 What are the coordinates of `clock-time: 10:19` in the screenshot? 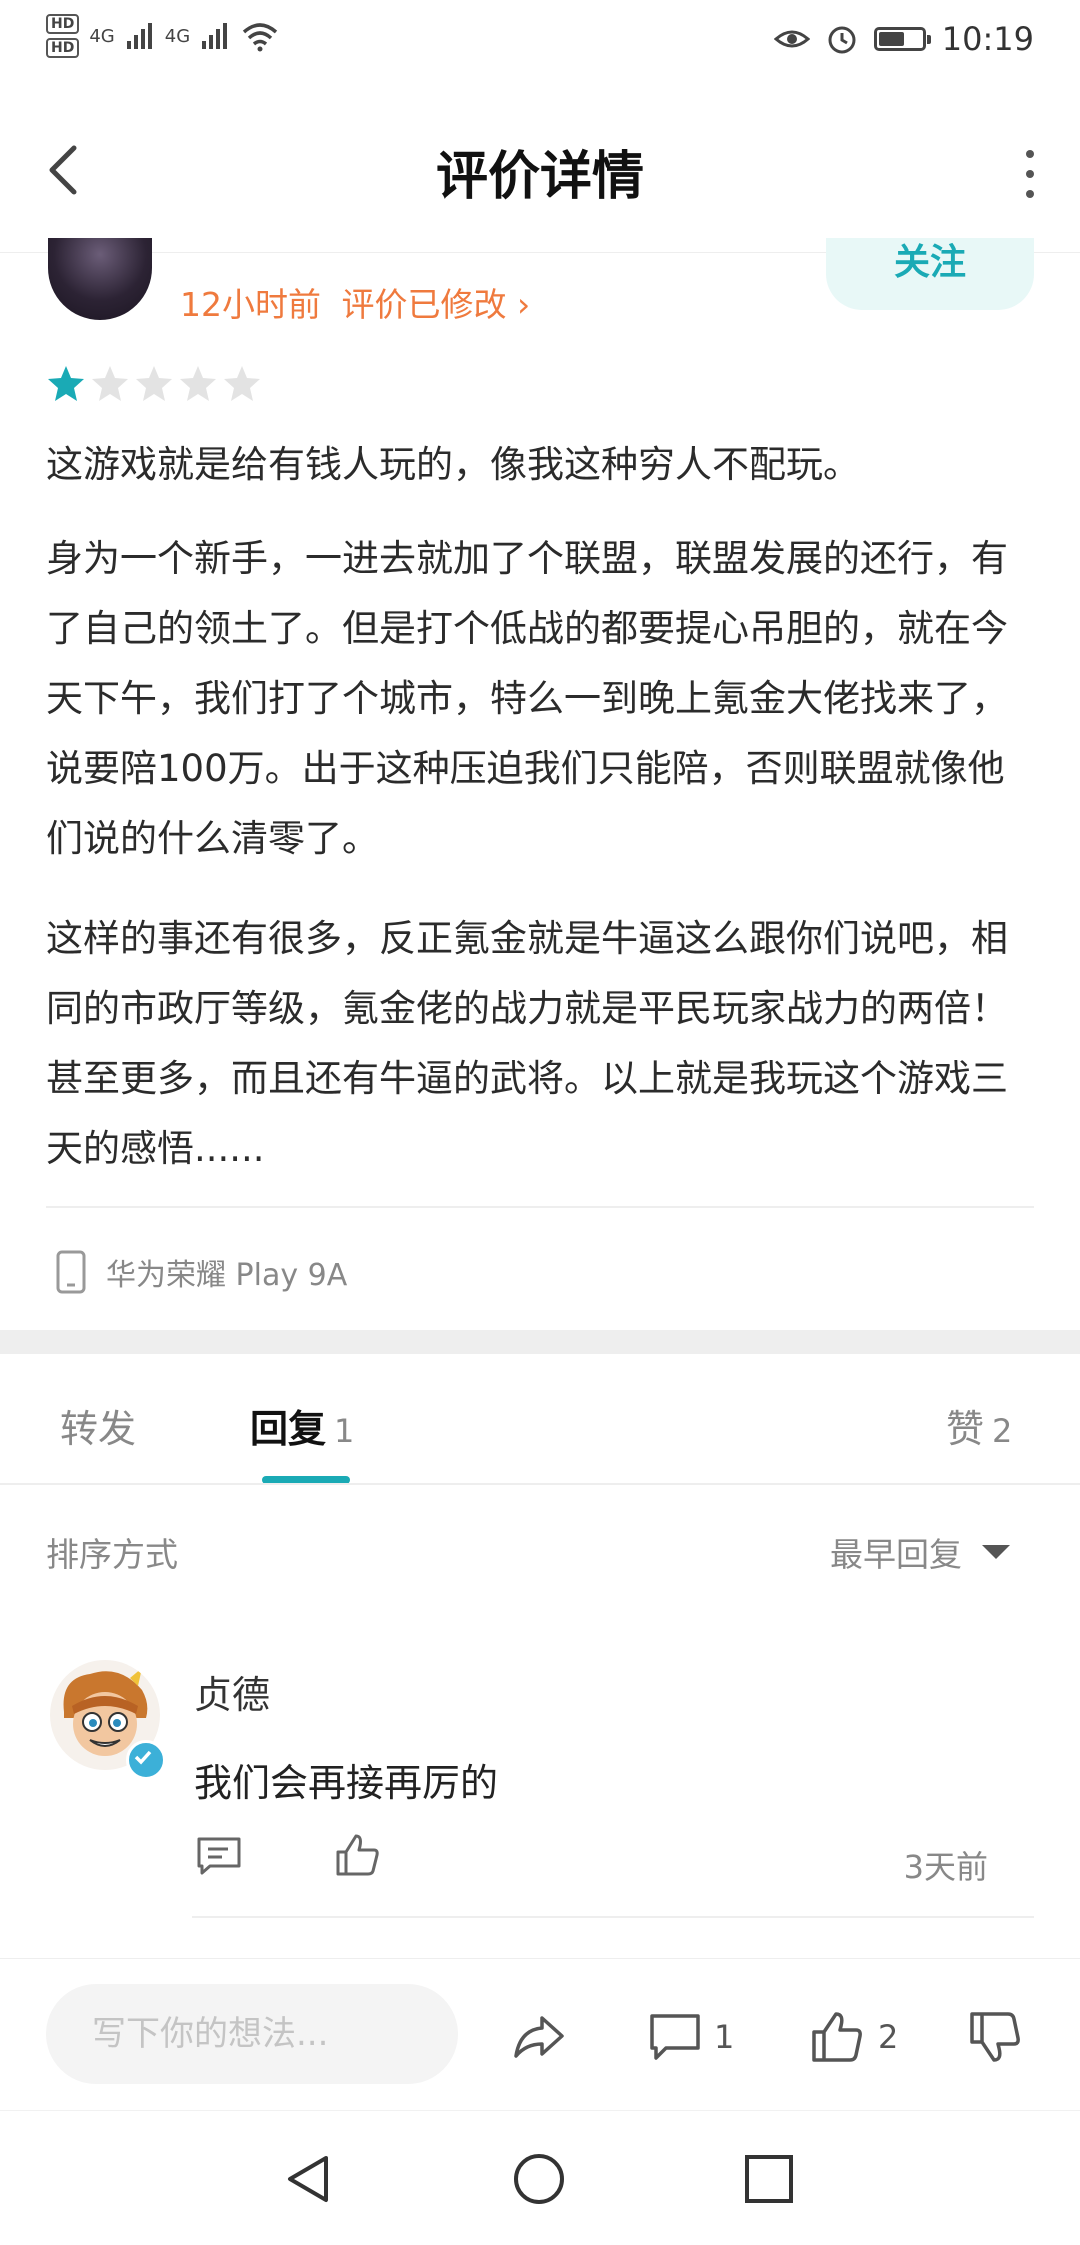 It's located at (987, 39).